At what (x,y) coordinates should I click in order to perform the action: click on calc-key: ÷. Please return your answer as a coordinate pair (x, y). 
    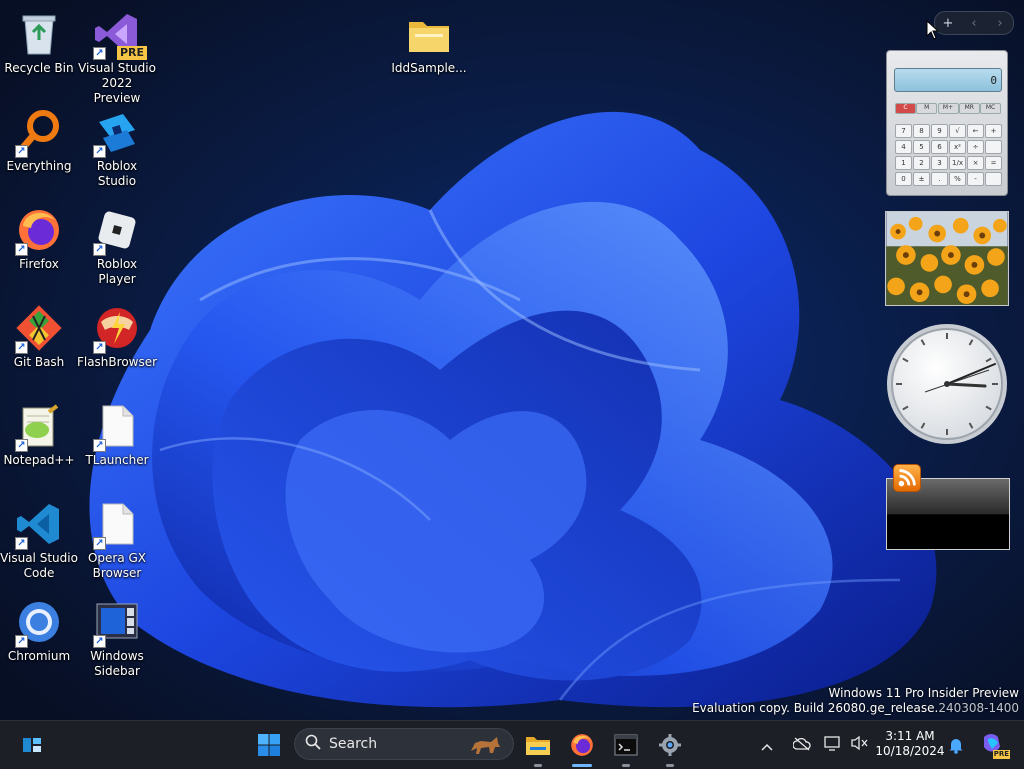
    Looking at the image, I should click on (975, 147).